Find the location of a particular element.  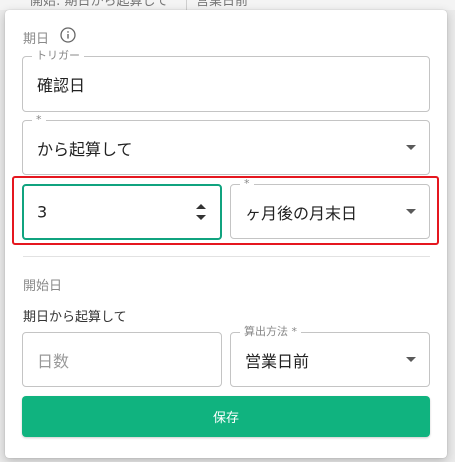

months-number-value: 3 is located at coordinates (42, 212).